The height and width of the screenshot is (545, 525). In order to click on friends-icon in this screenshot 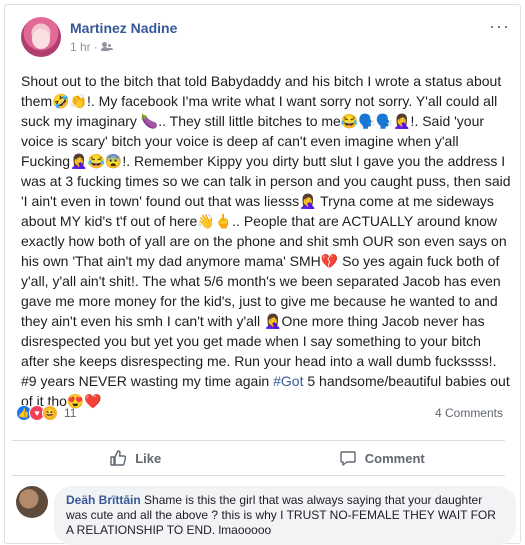, I will do `click(106, 47)`.